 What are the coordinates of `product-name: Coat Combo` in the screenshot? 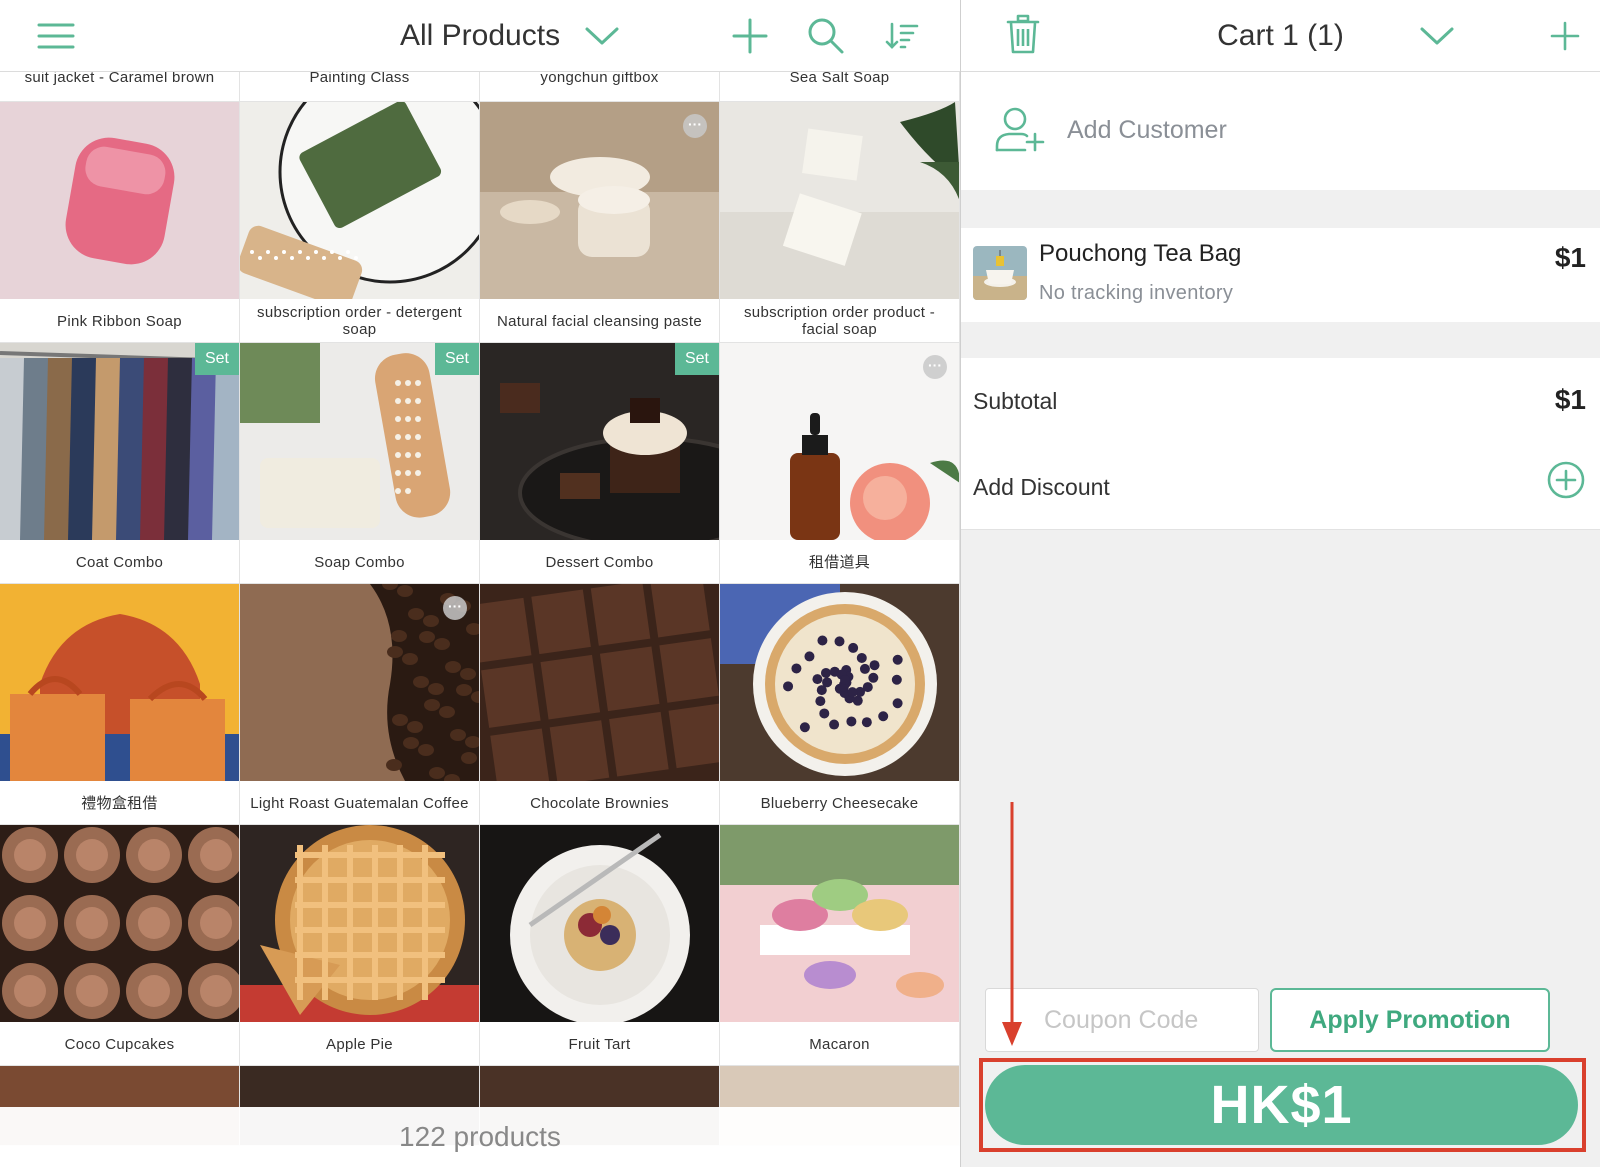 It's located at (119, 562).